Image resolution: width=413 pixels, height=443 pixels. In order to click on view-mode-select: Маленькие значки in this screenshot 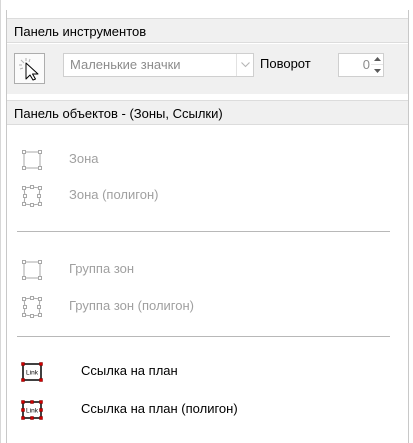, I will do `click(158, 65)`.